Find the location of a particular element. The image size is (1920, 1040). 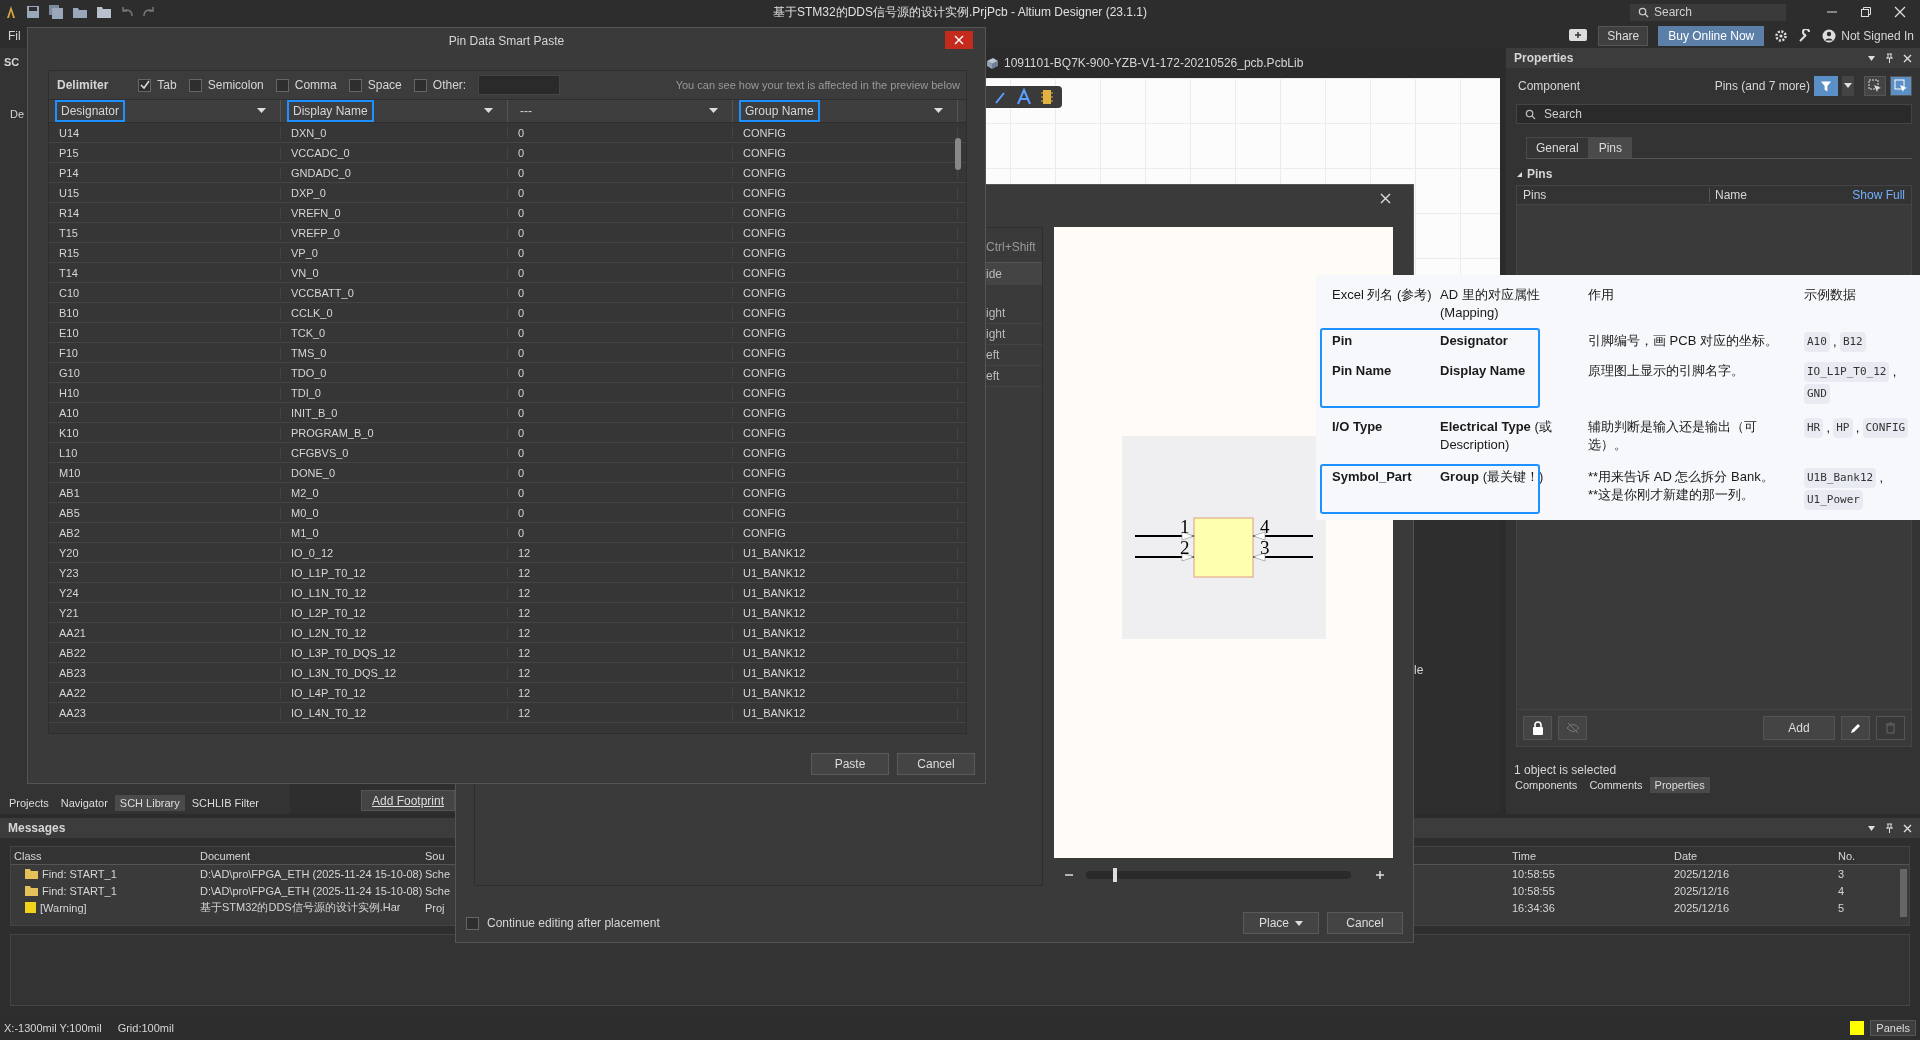

table-cell-text: D:\AD\pro\FPGA_ETH (2025-11-24 15-10-08) is located at coordinates (311, 873).